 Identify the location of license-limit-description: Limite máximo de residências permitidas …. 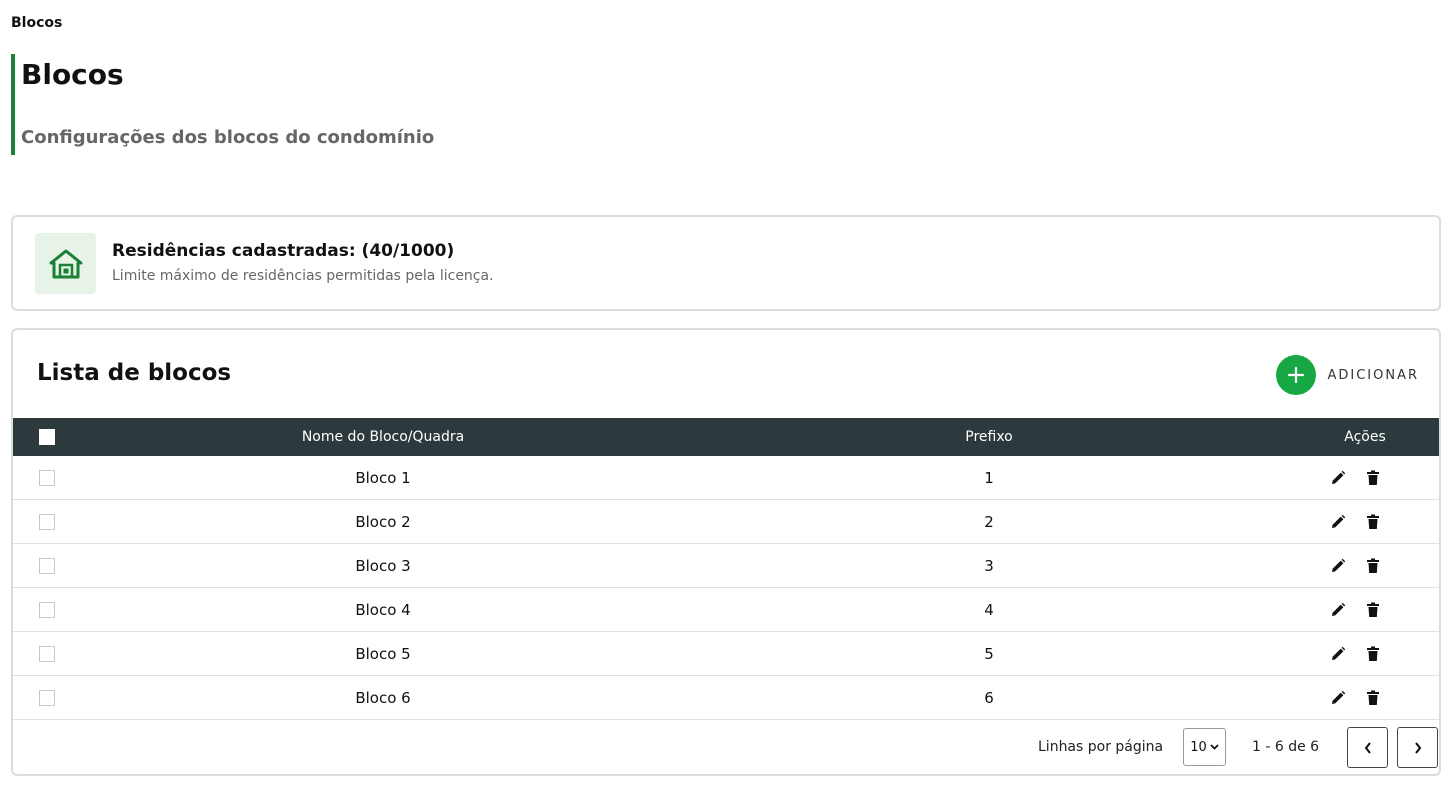
(303, 276).